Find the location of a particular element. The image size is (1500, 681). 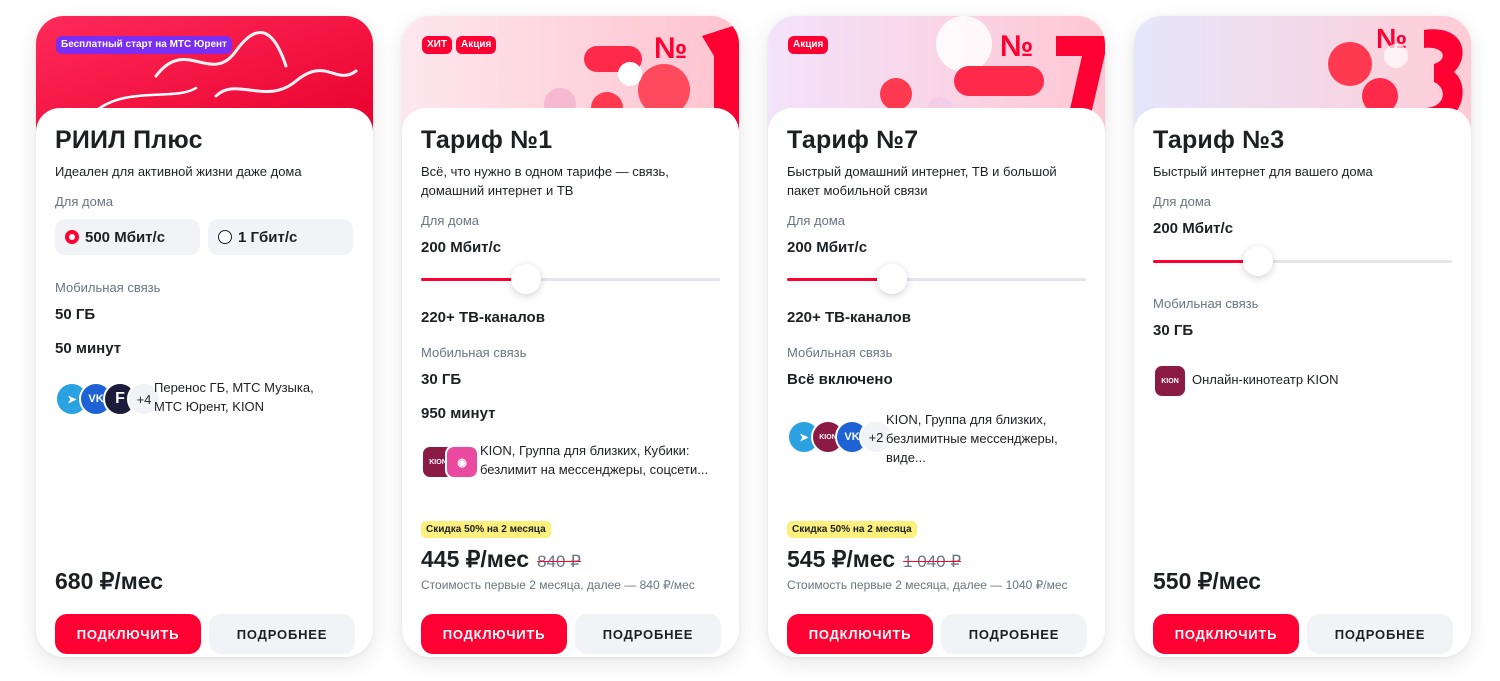

price: 445 ₽/мес 840 ₽ is located at coordinates (501, 559).